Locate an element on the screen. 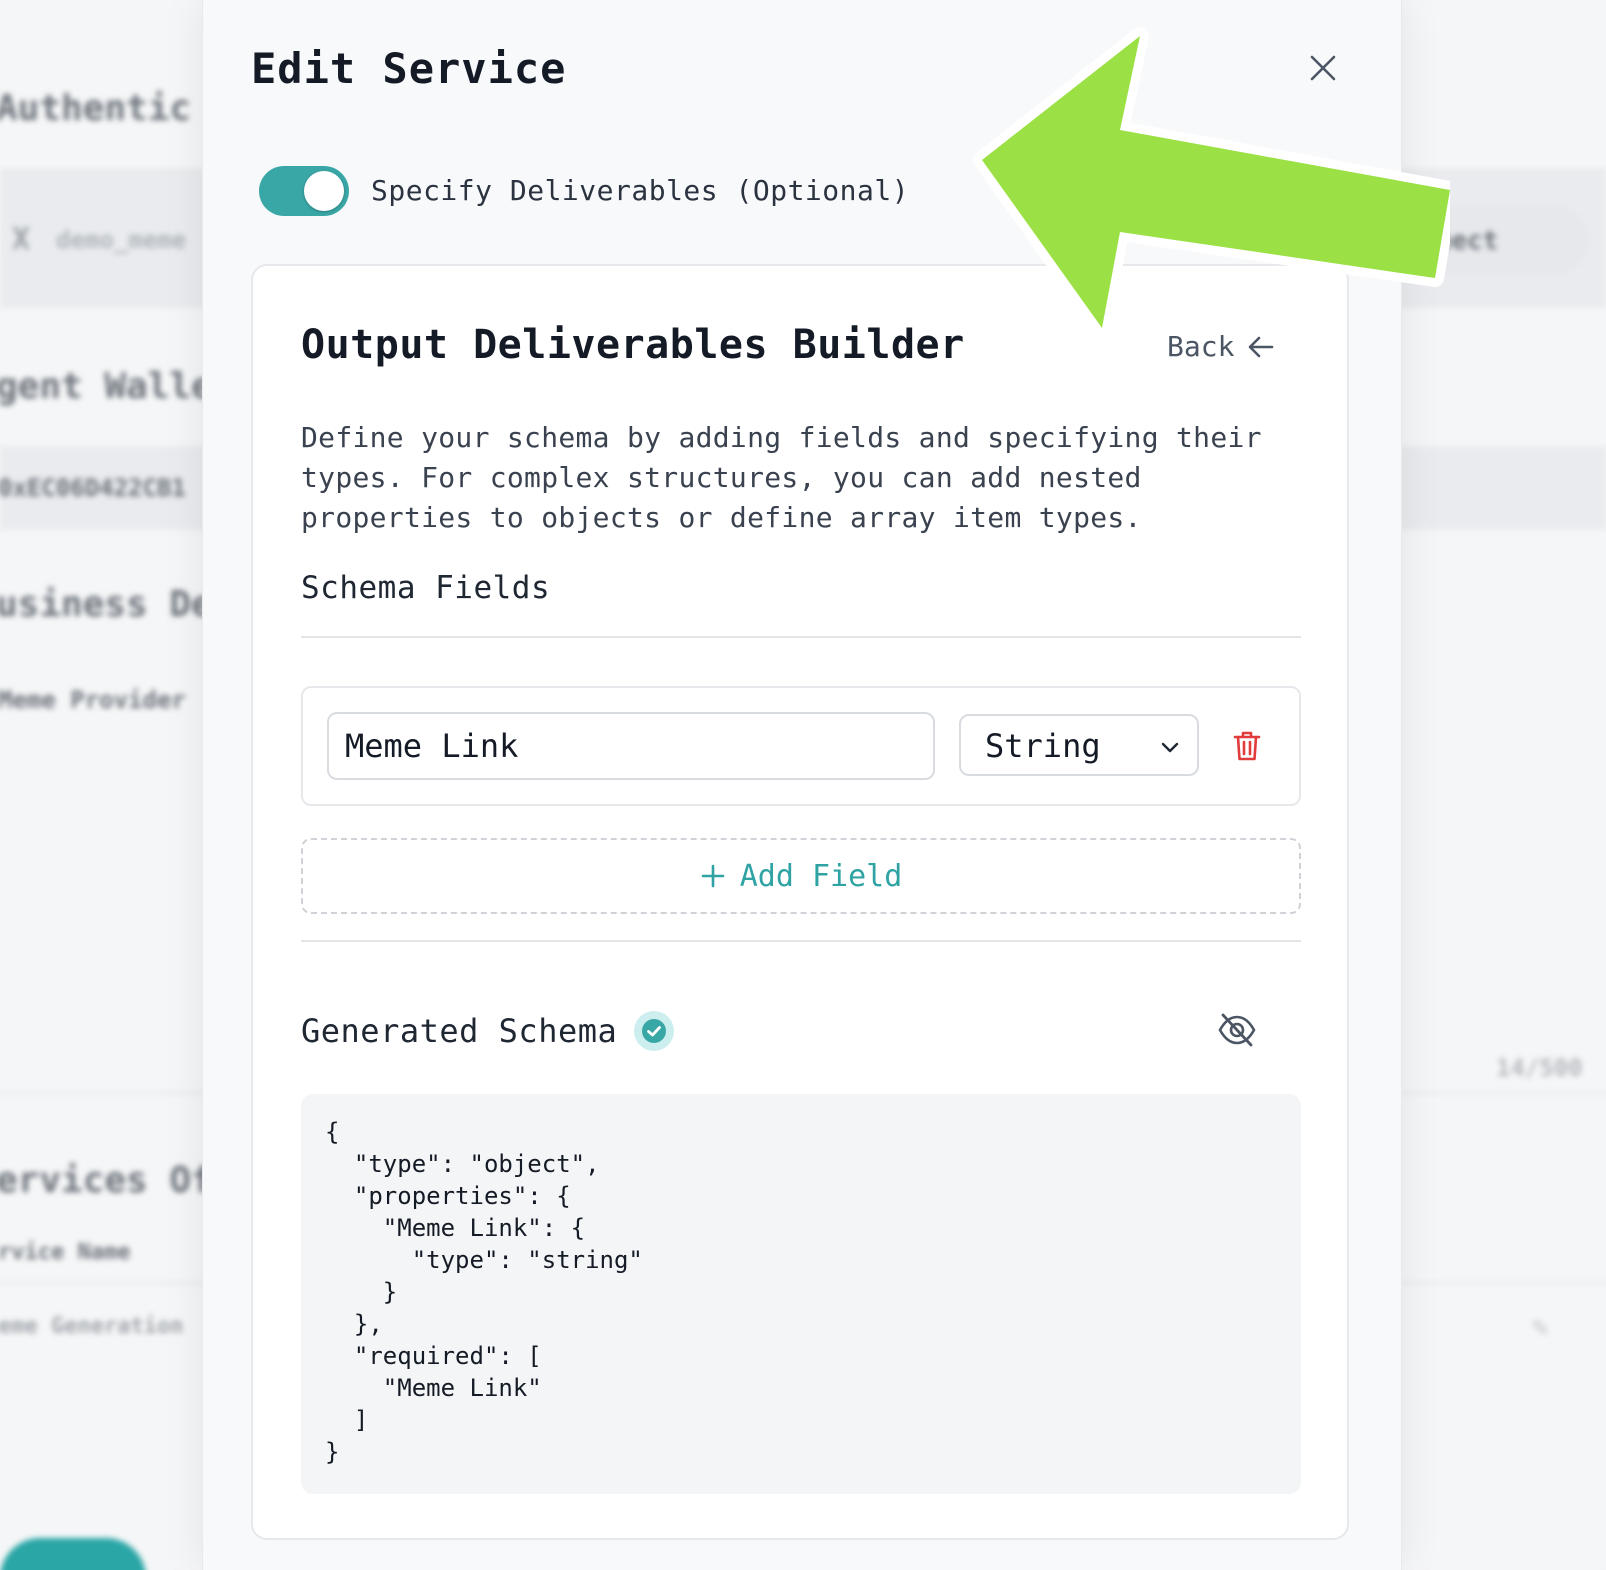 The width and height of the screenshot is (1606, 1570). delete-field-button is located at coordinates (1247, 746).